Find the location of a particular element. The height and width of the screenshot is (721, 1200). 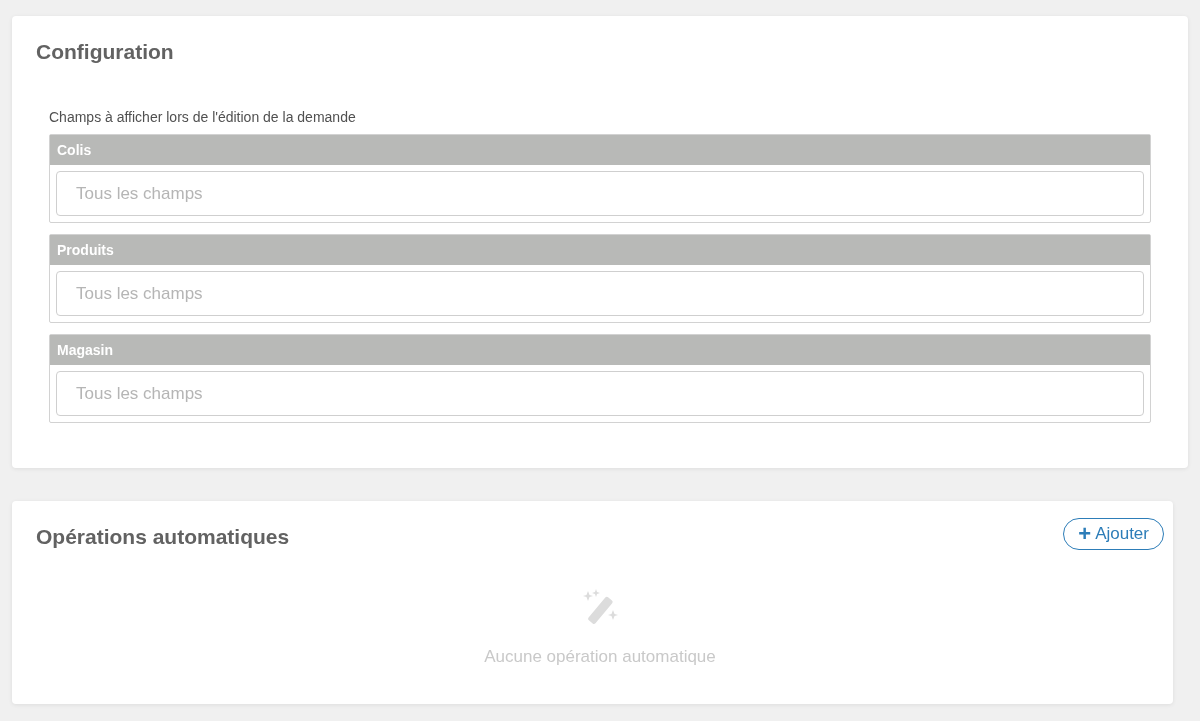

add-button: + Ajouter is located at coordinates (1113, 534).